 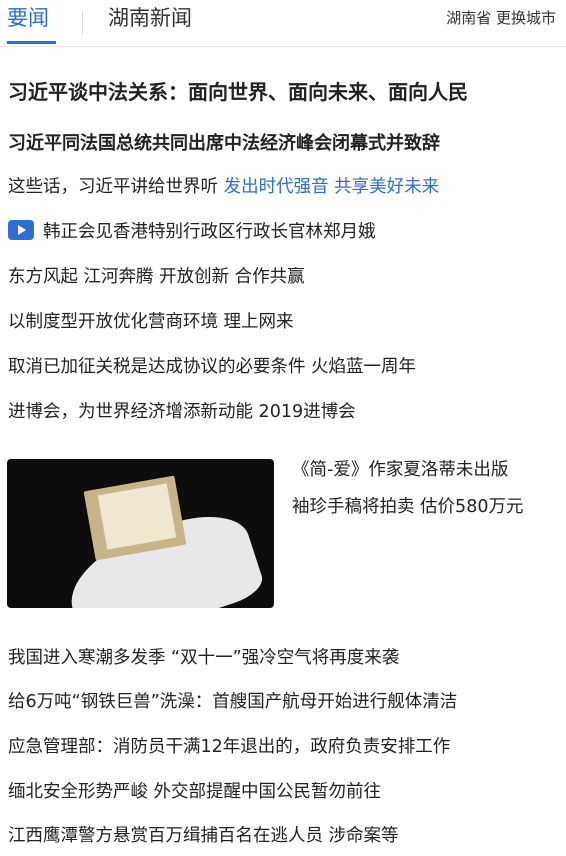 I want to click on tab-top-news: 要闻, so click(x=28, y=18).